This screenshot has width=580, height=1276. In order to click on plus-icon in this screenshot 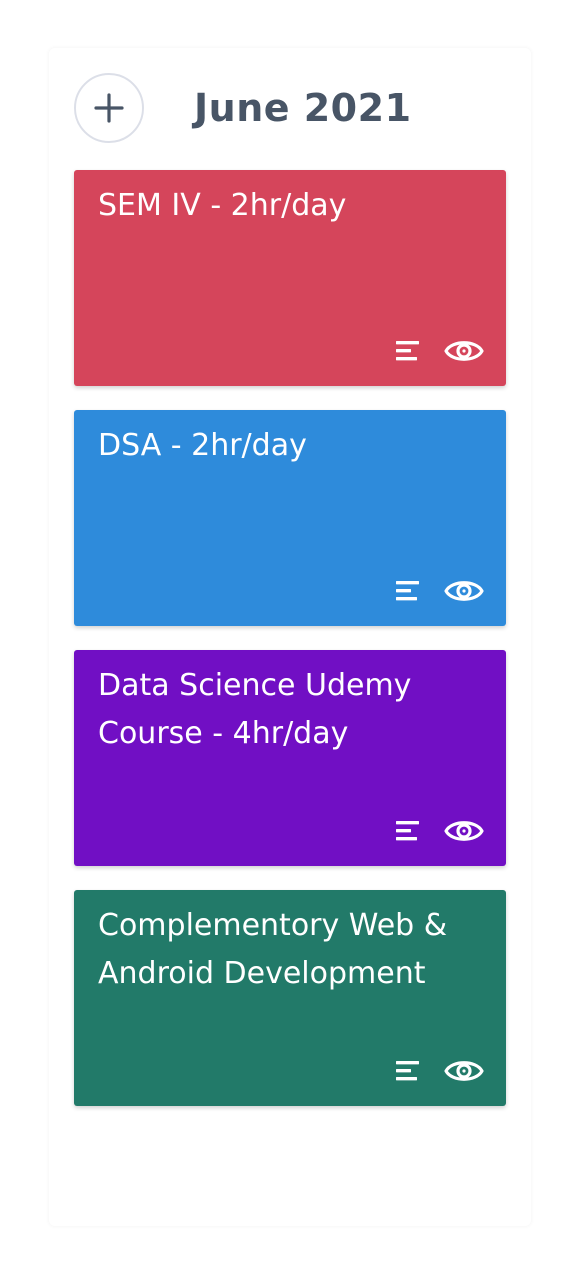, I will do `click(109, 108)`.